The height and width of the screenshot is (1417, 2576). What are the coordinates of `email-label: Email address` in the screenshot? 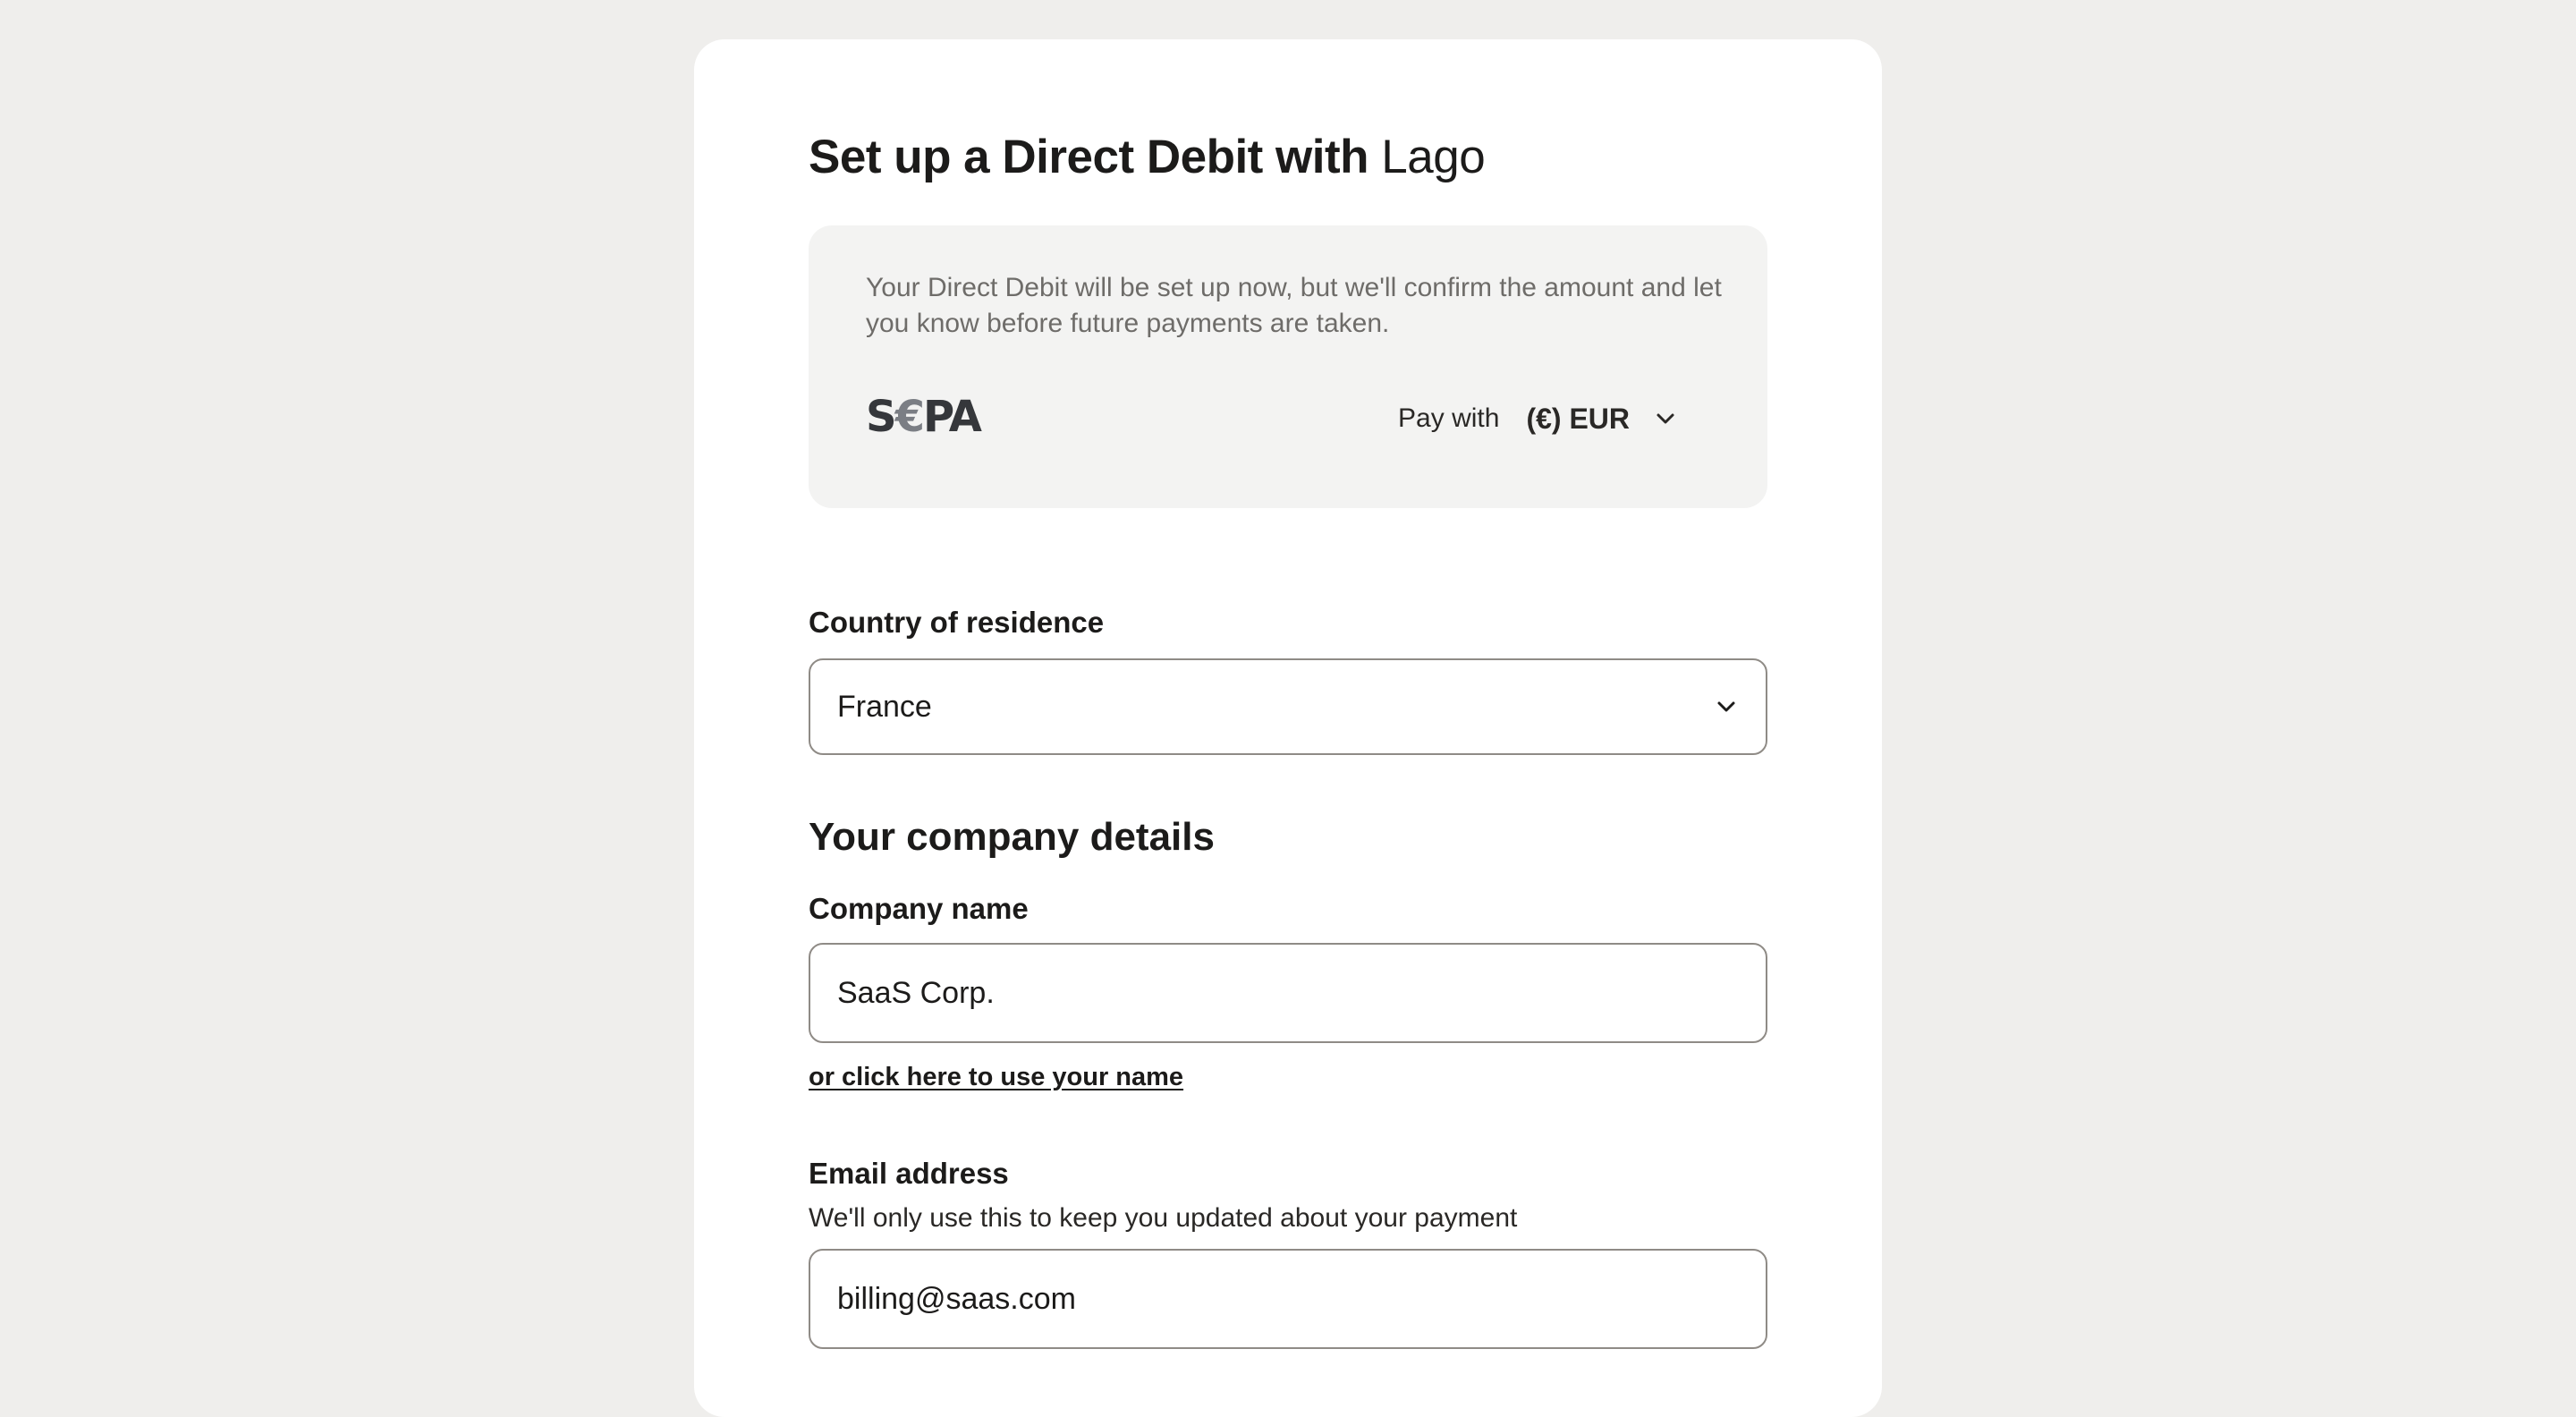 It's located at (909, 1174).